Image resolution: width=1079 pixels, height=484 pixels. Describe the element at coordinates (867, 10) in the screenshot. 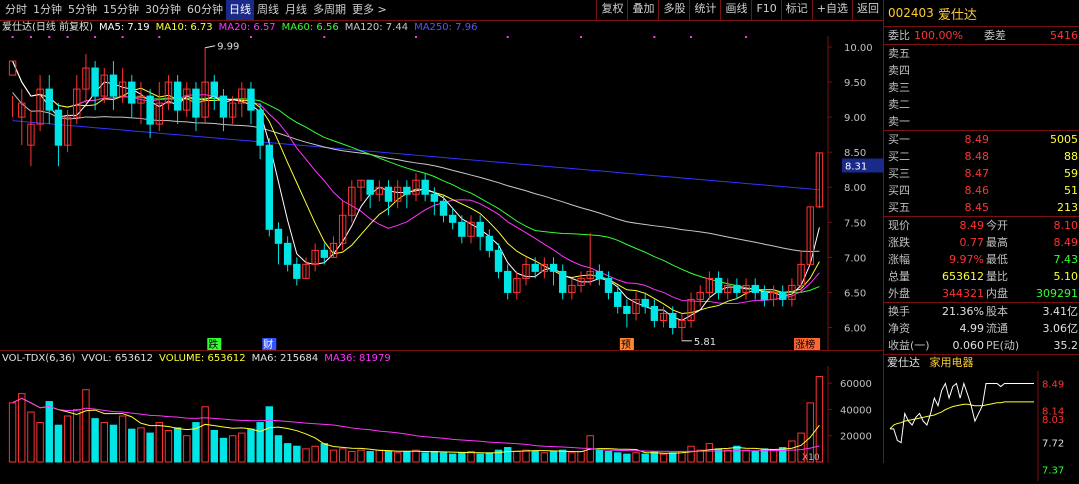

I see `toolbar-button: 返回` at that location.